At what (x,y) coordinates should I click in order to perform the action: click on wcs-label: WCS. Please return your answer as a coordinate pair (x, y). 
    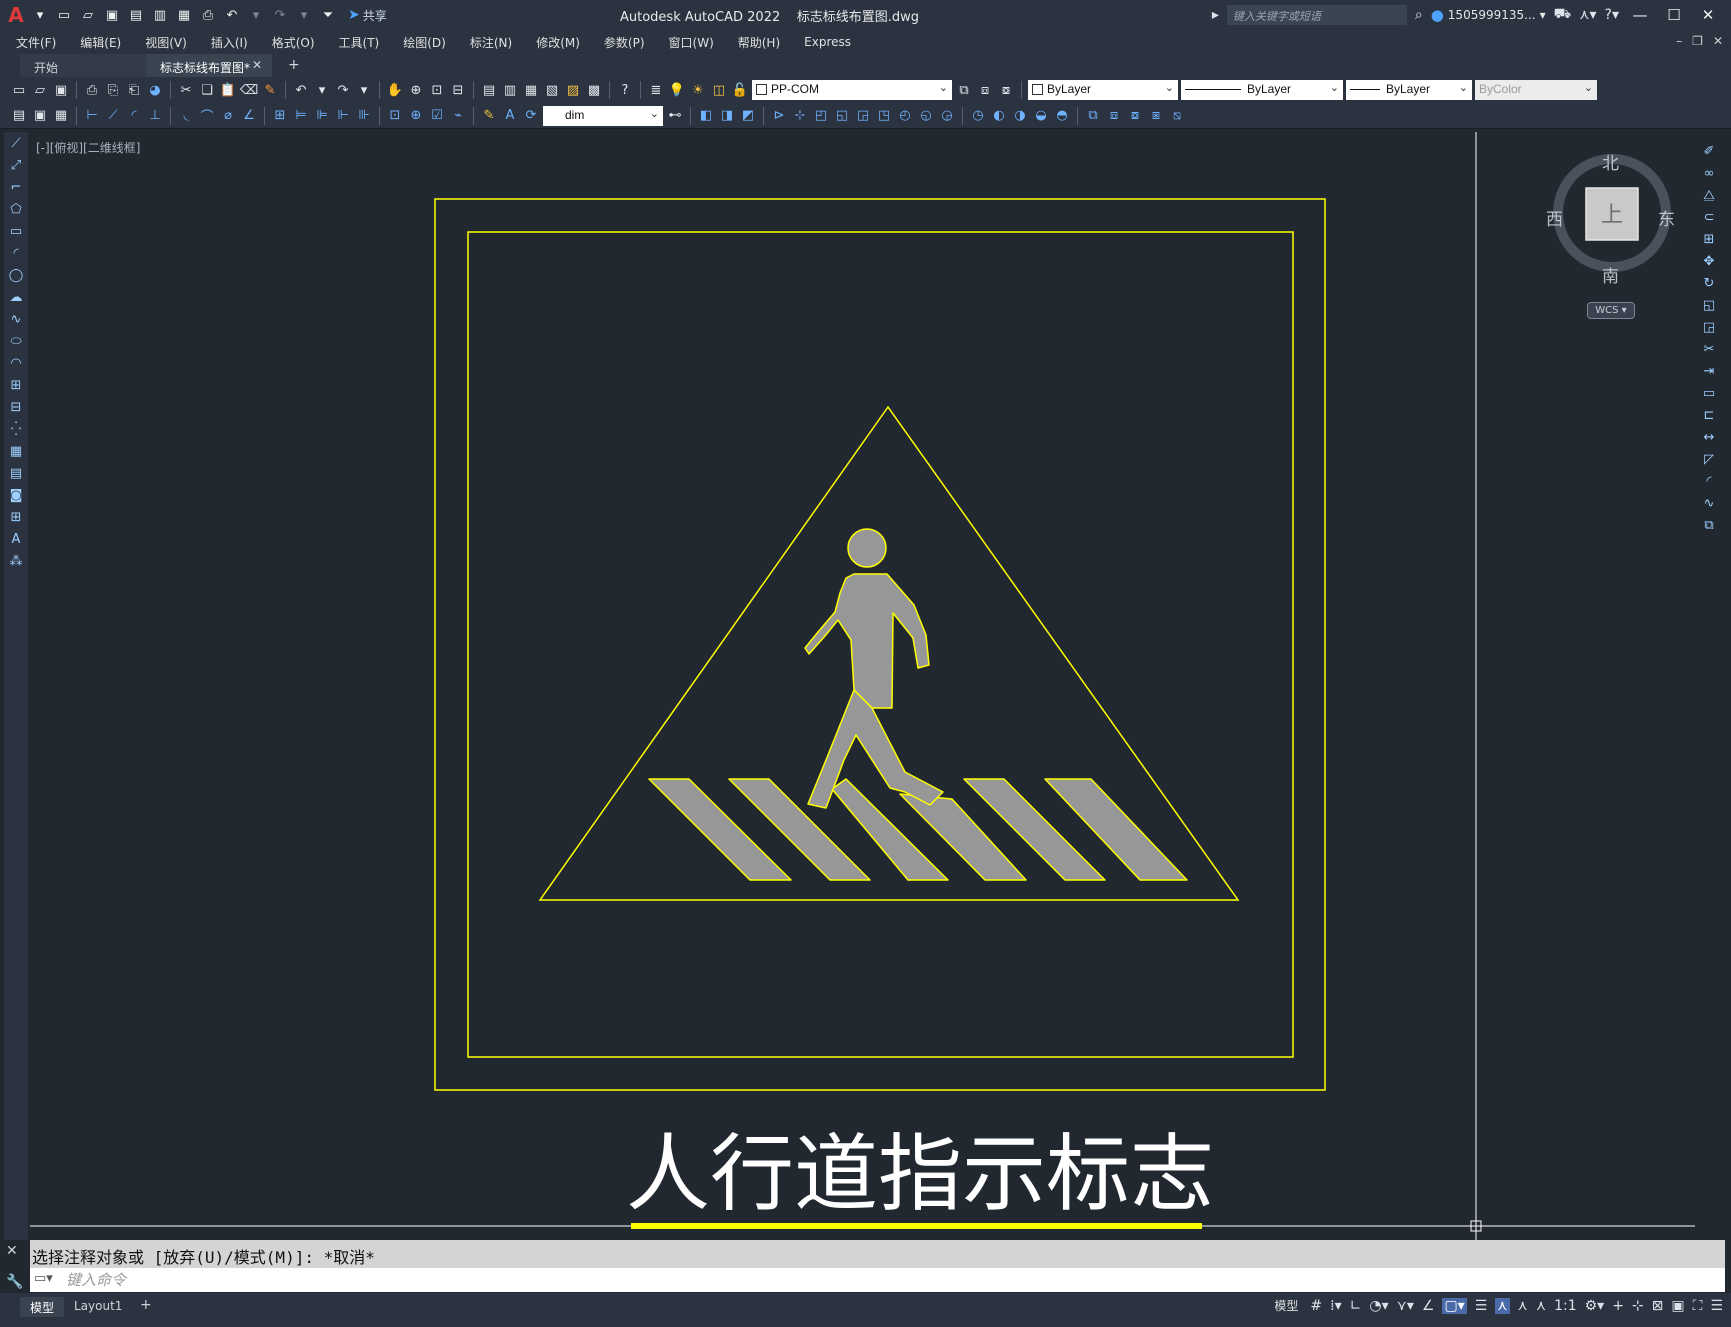
    Looking at the image, I should click on (1607, 310).